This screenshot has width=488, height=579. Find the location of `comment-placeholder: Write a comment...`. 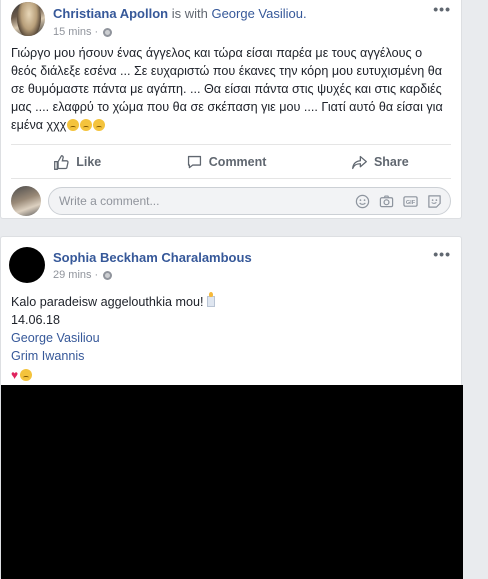

comment-placeholder: Write a comment... is located at coordinates (109, 201).